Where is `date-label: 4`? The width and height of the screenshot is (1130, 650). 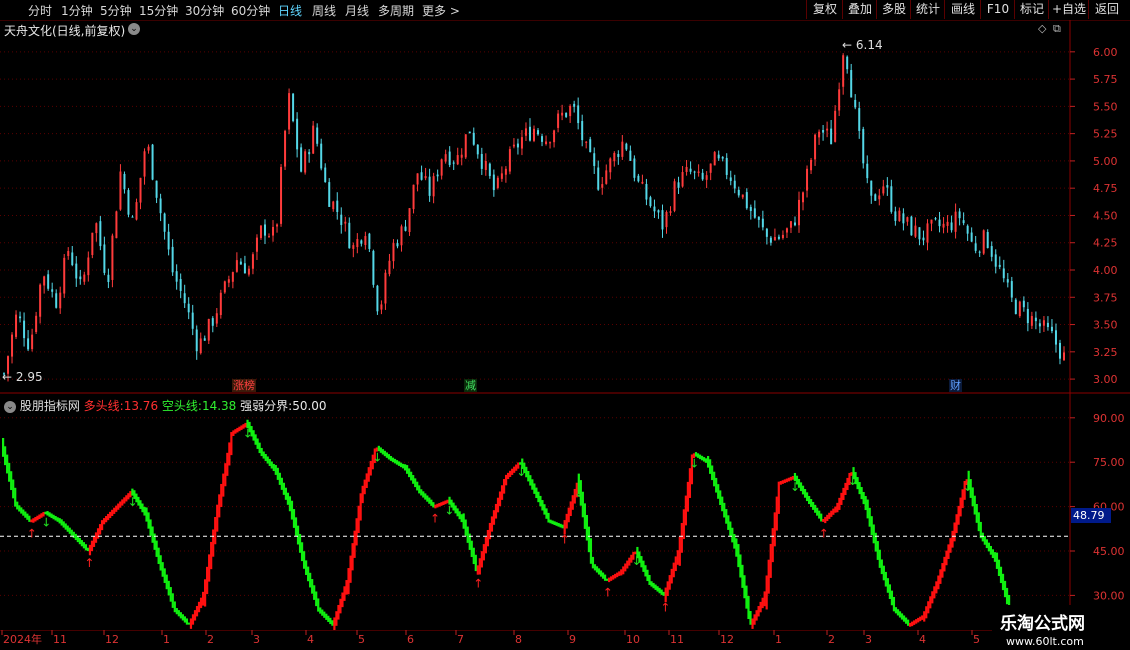
date-label: 4 is located at coordinates (922, 639).